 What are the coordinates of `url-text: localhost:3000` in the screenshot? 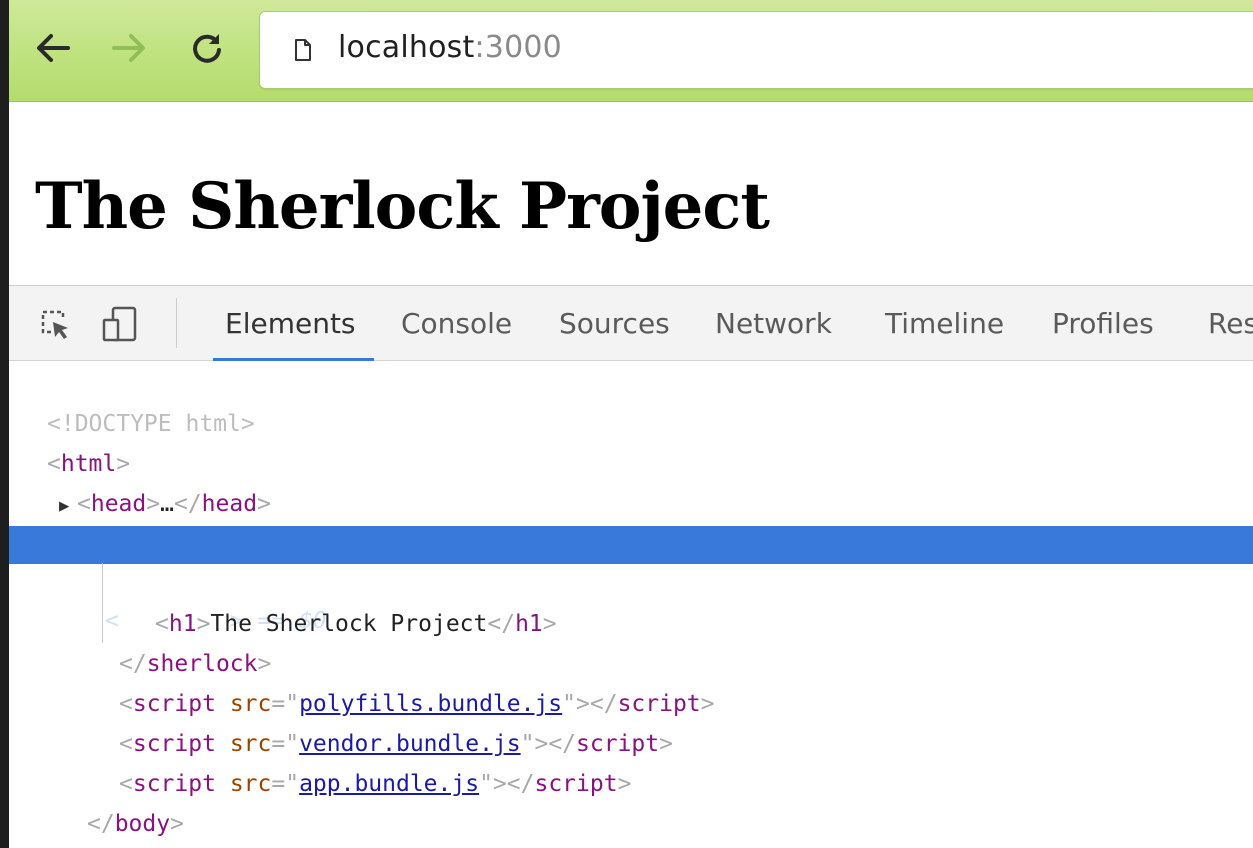 It's located at (450, 48).